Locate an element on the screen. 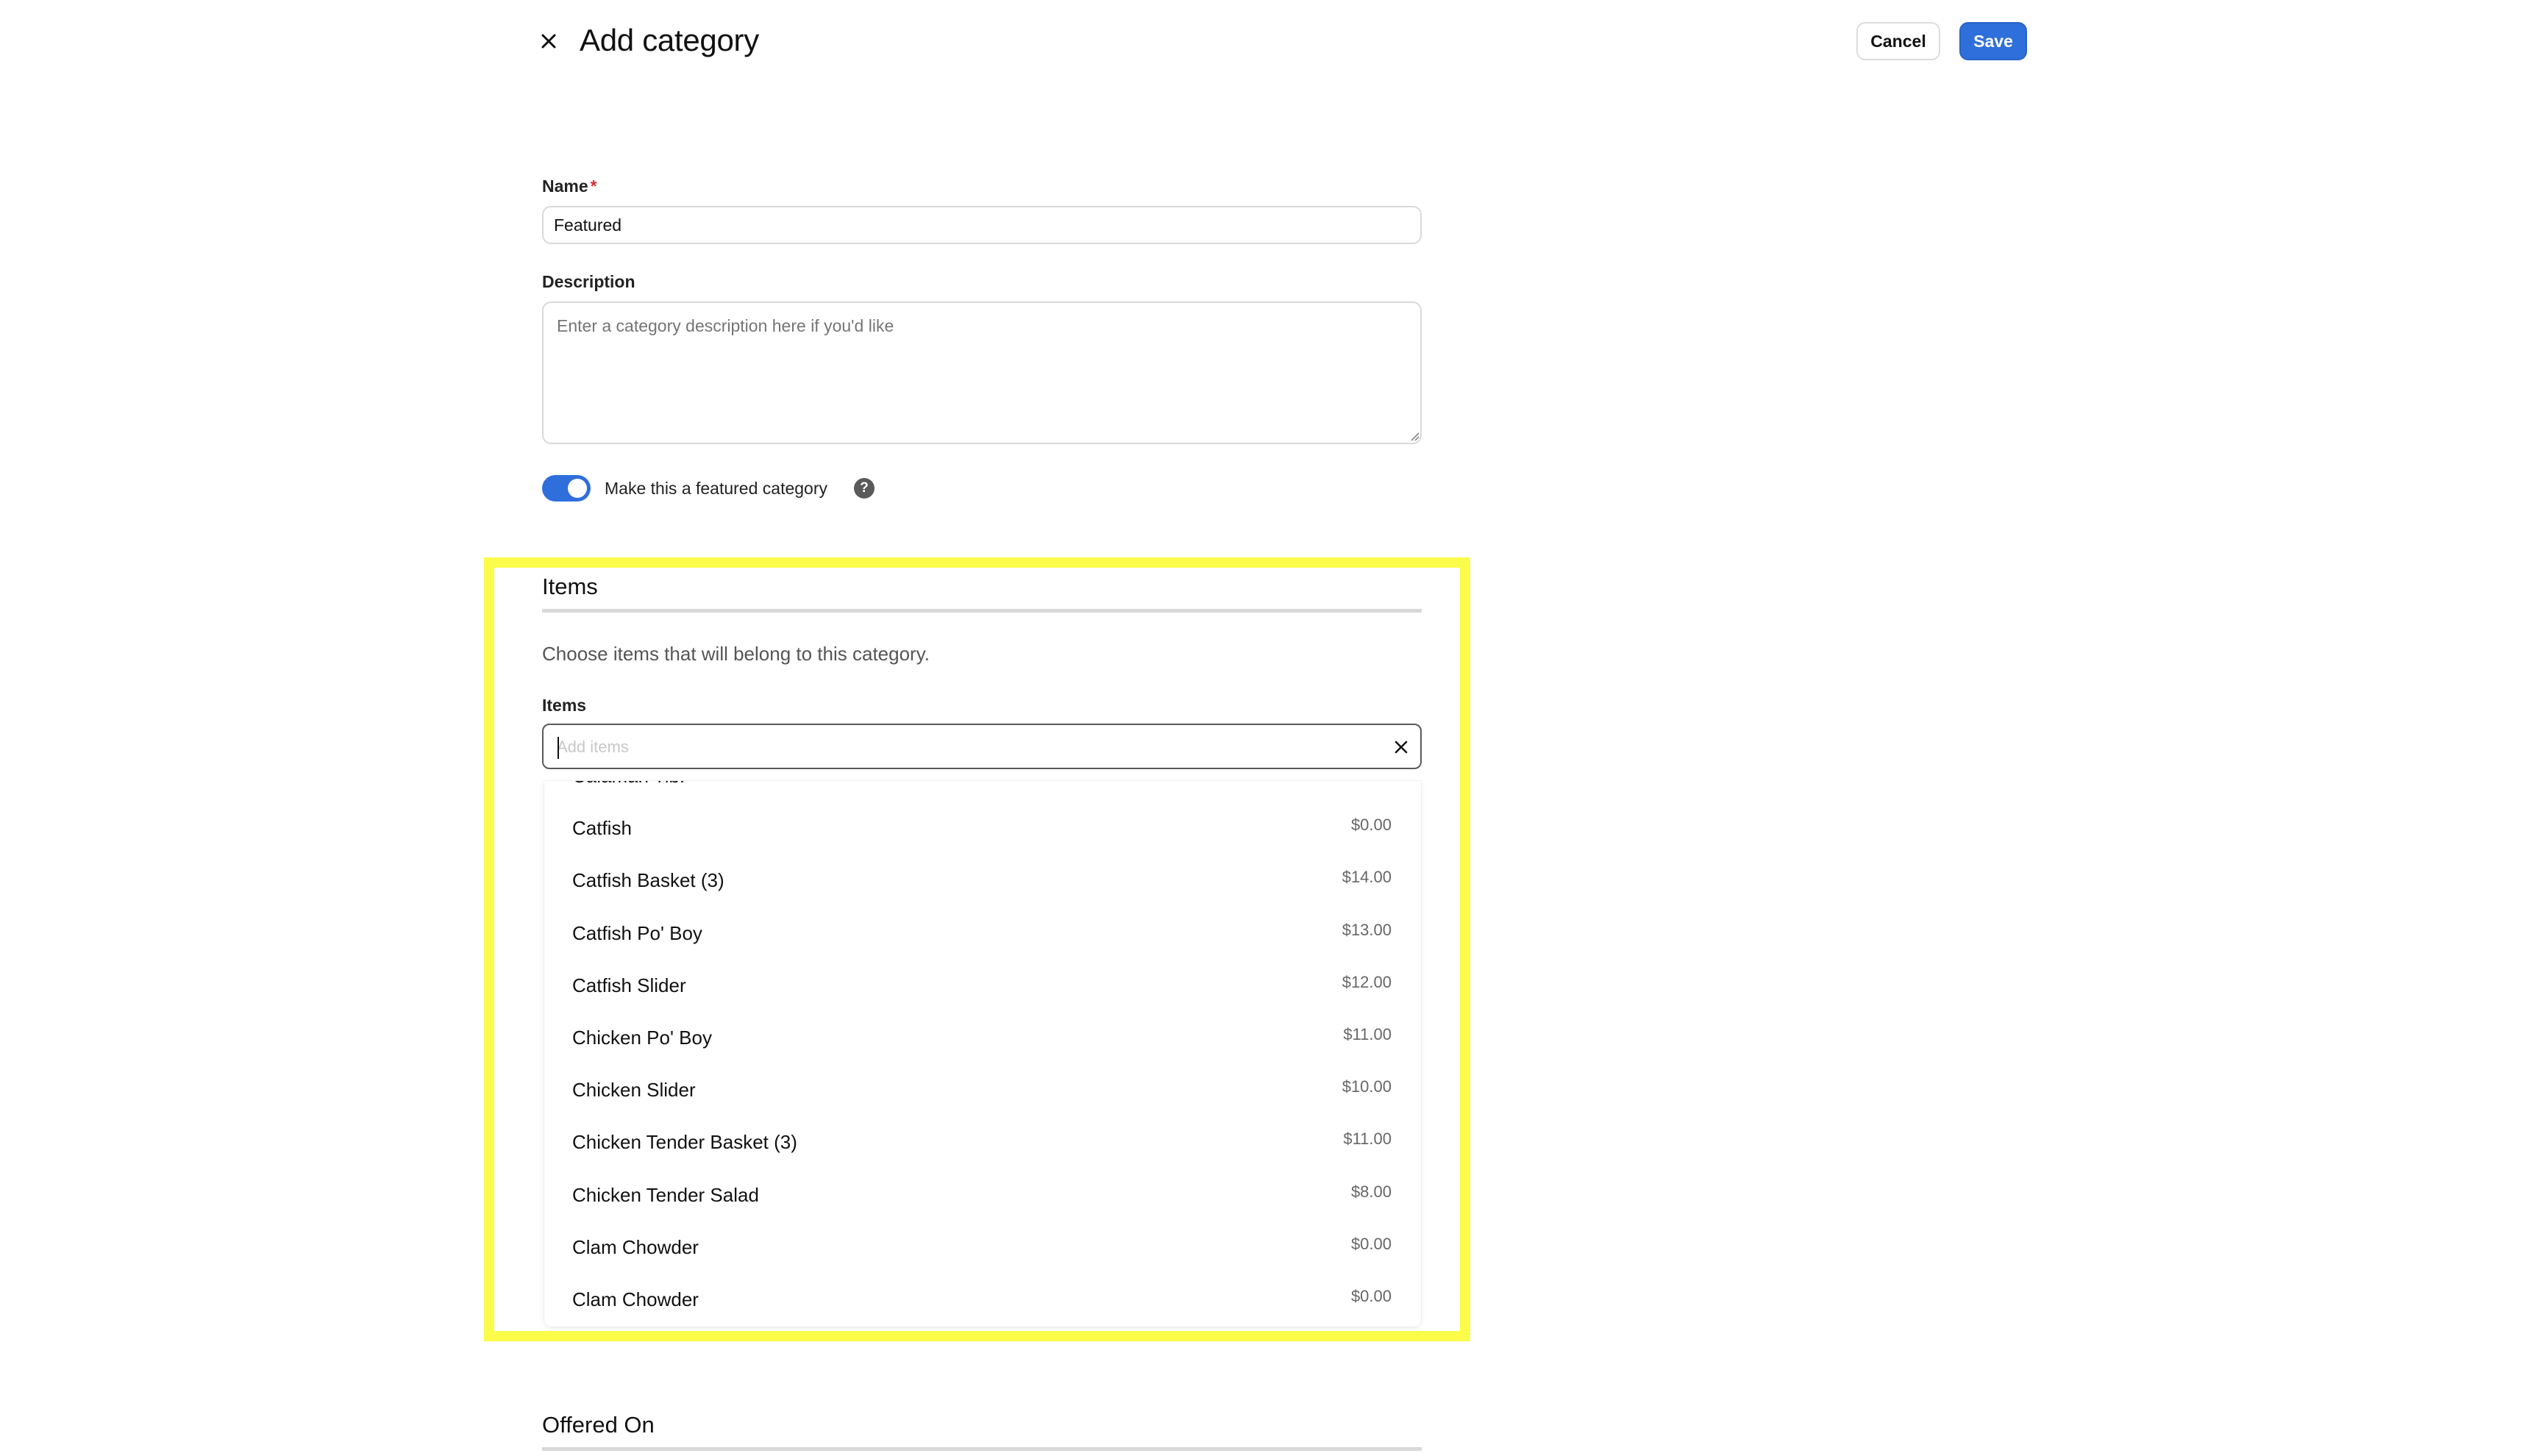 The width and height of the screenshot is (2536, 1456). required-mark: * is located at coordinates (593, 186).